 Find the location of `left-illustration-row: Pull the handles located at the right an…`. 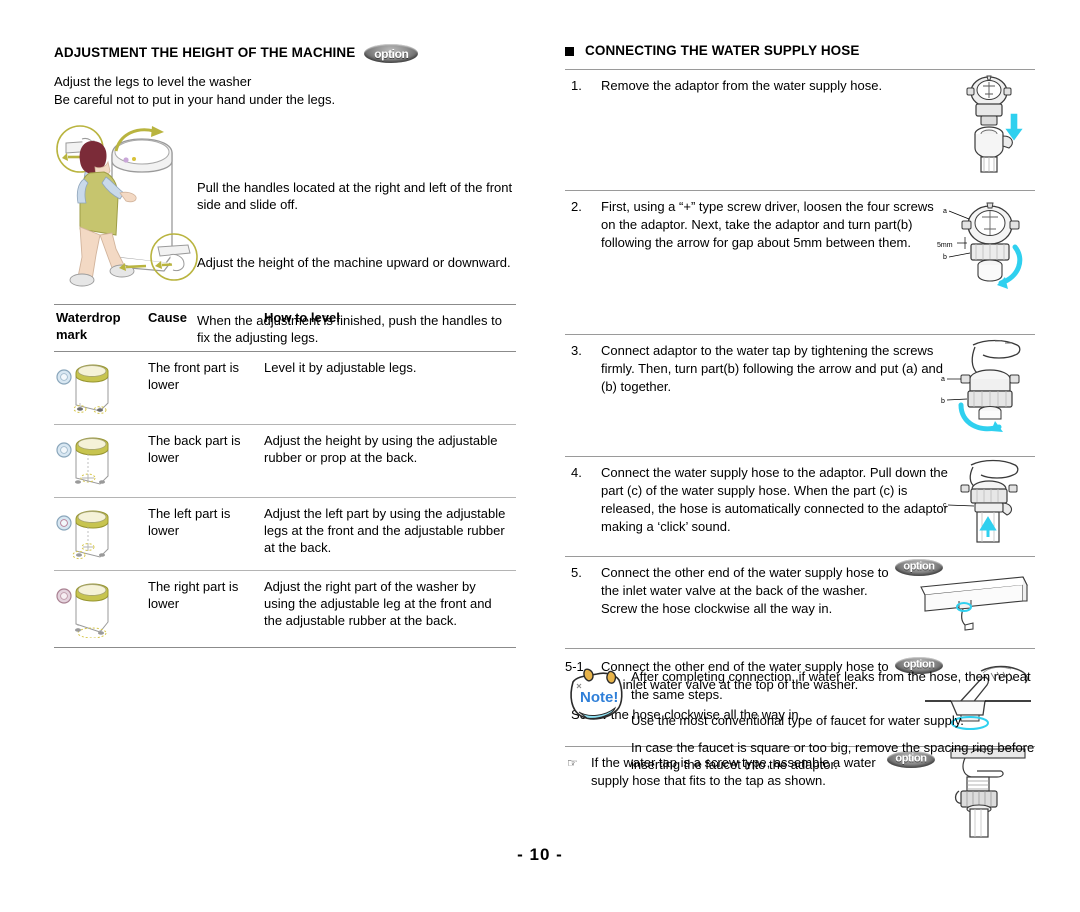

left-illustration-row: Pull the handles located at the right an… is located at coordinates (284, 231).